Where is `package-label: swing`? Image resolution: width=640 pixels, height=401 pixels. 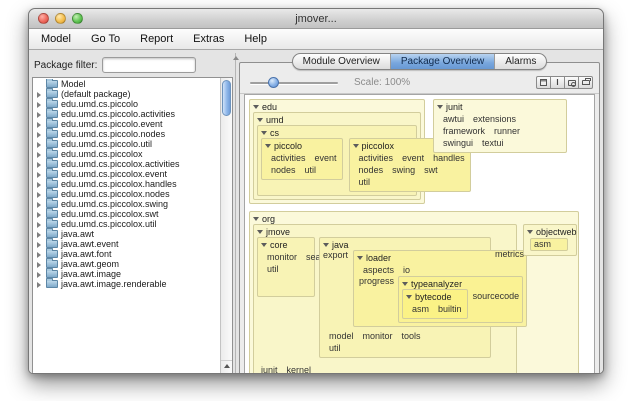
package-label: swing is located at coordinates (403, 170).